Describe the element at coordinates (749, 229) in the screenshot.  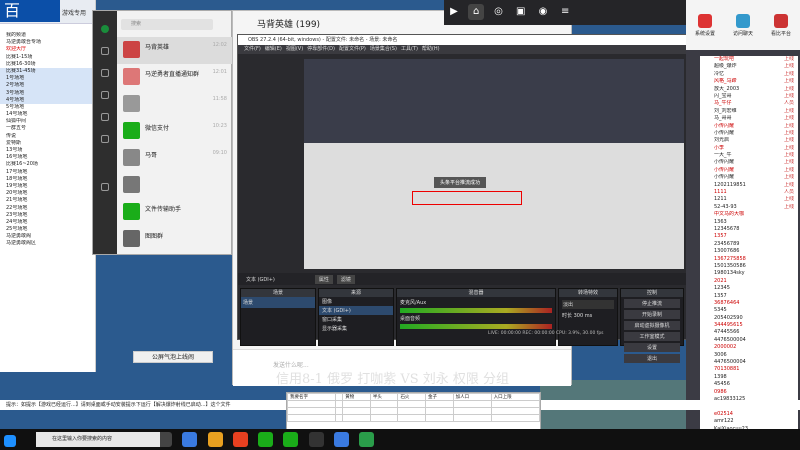
I see `user-item: 12345678` at that location.